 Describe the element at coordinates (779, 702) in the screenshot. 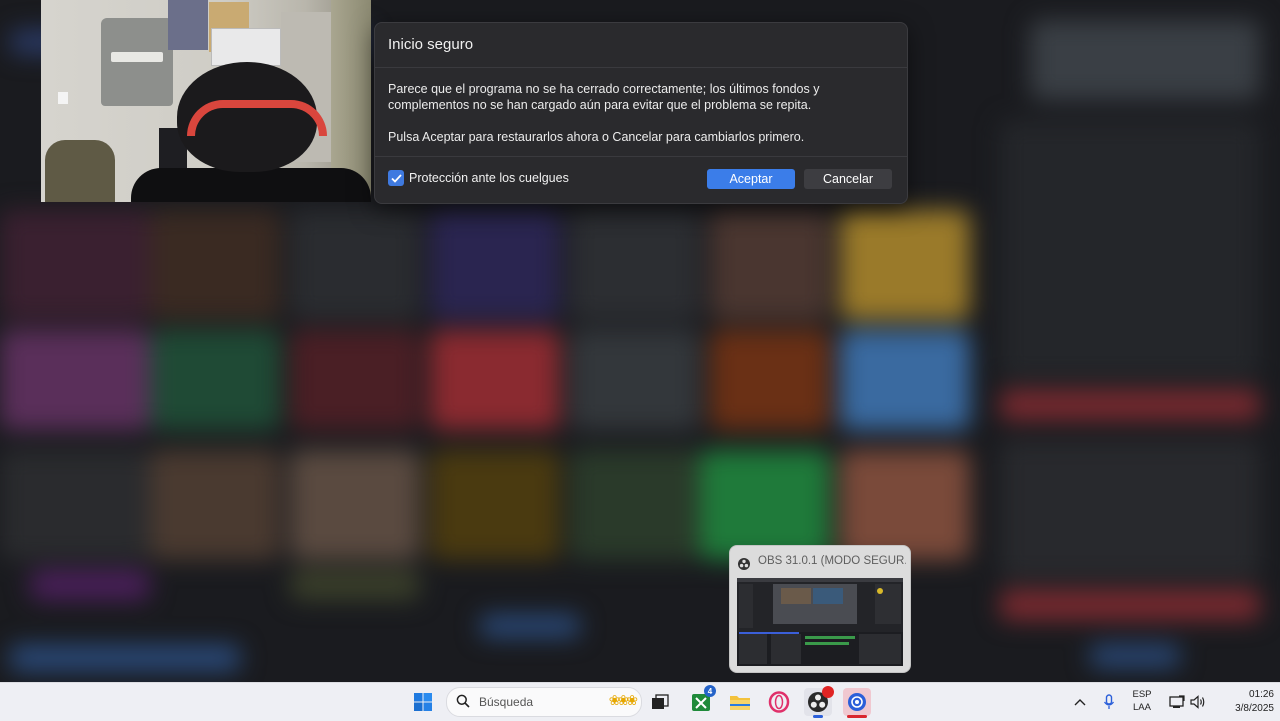

I see `opera-gx-icon` at that location.